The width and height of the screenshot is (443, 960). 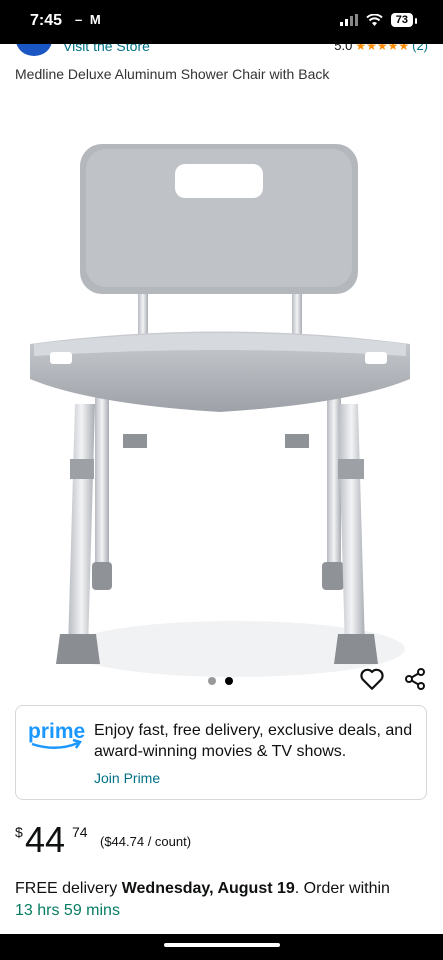 What do you see at coordinates (342, 888) in the screenshot?
I see `delivery-suffix: . Order within` at bounding box center [342, 888].